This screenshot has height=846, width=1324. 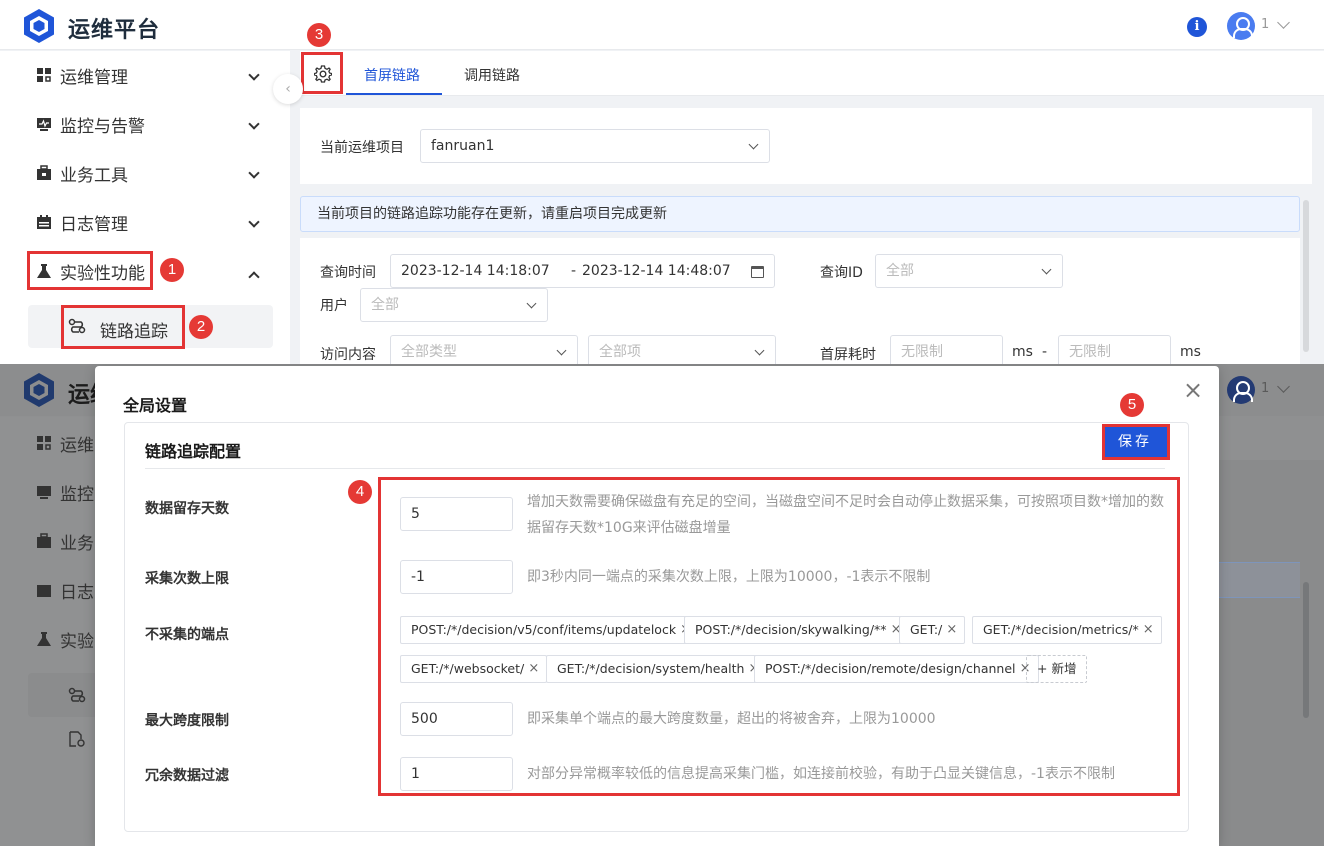 What do you see at coordinates (492, 75) in the screenshot?
I see `tab-call-trace: 调用链路` at bounding box center [492, 75].